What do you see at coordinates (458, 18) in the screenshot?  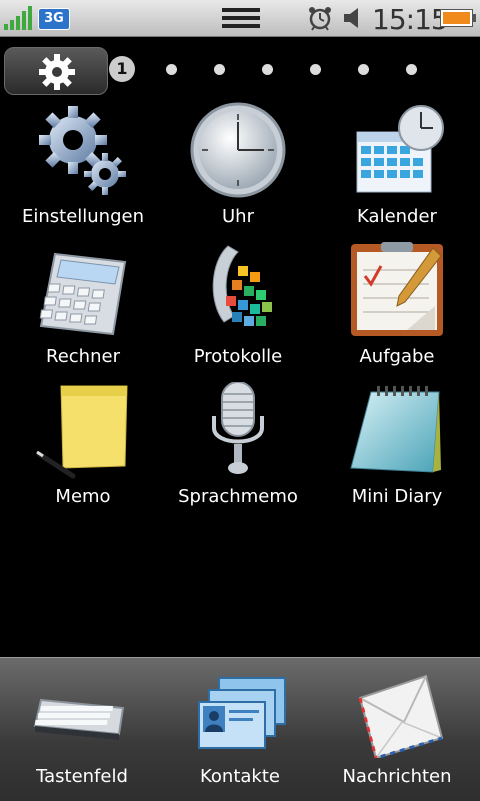 I see `battery-icon` at bounding box center [458, 18].